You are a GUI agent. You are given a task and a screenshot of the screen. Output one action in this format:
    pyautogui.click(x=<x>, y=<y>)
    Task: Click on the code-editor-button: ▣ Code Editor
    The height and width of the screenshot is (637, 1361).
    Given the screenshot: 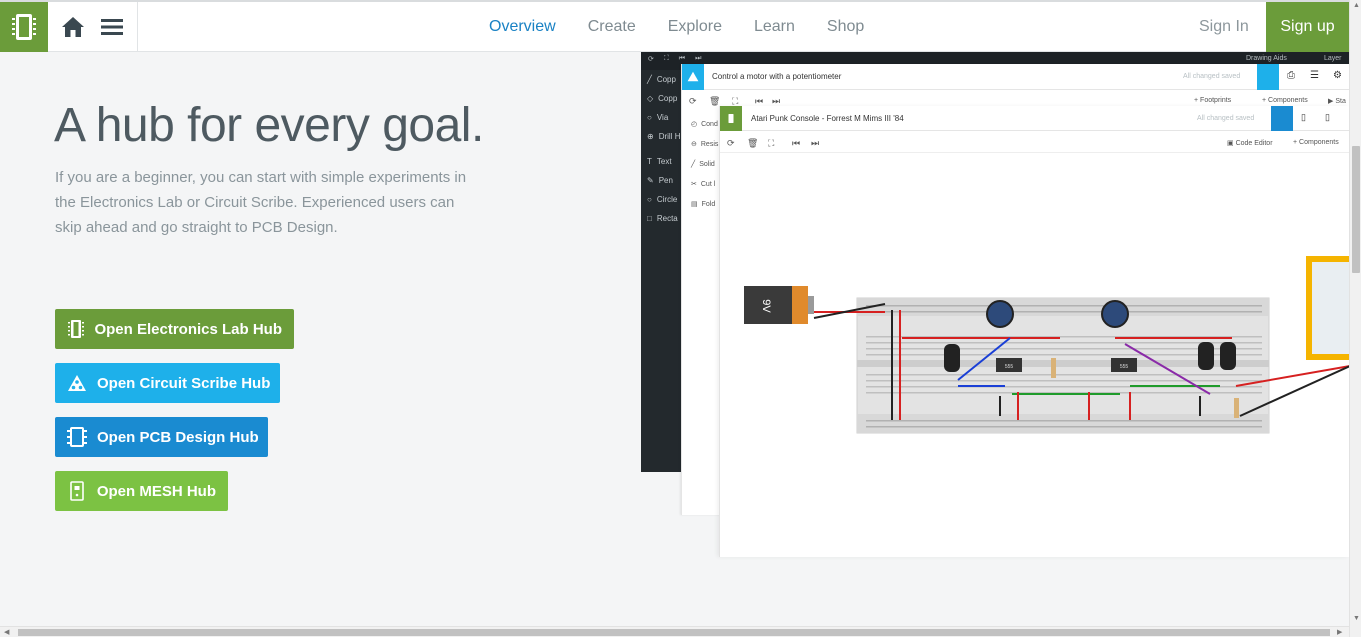 What is the action you would take?
    pyautogui.click(x=1250, y=143)
    